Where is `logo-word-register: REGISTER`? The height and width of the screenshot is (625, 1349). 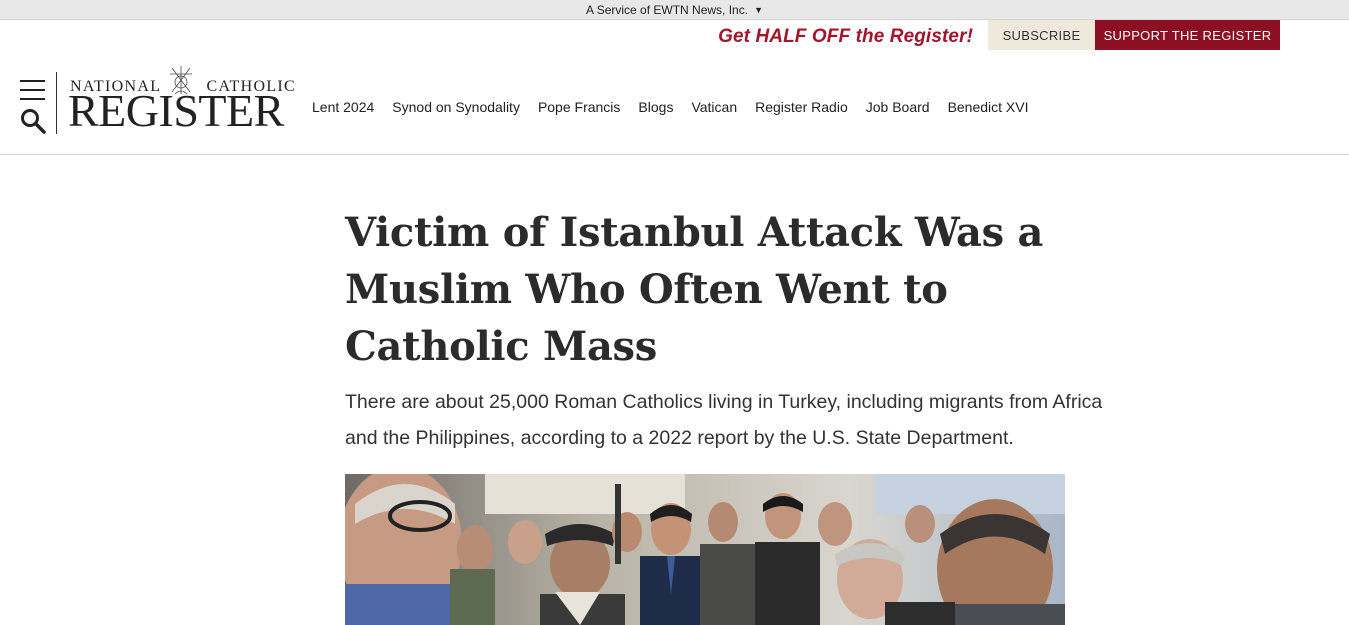 logo-word-register: REGISTER is located at coordinates (176, 110).